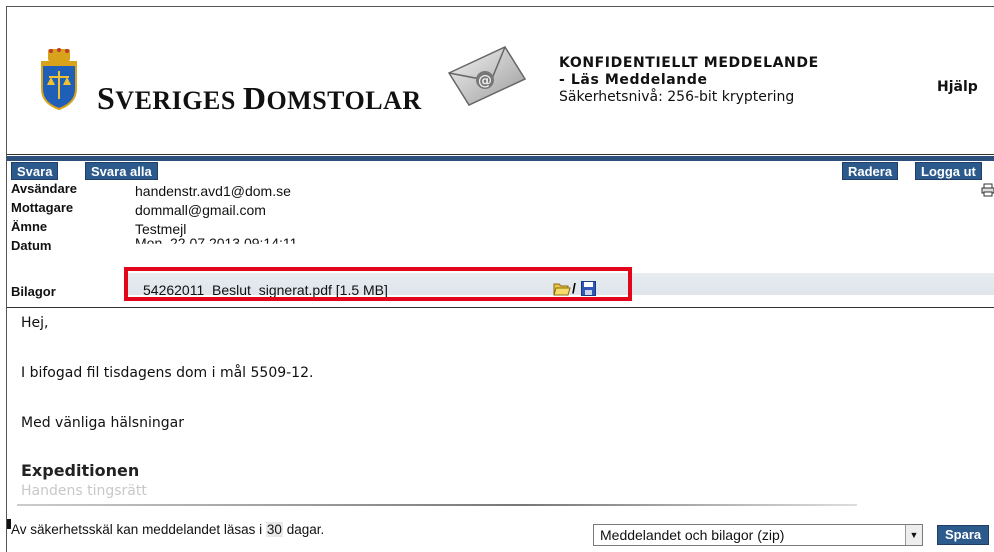 This screenshot has width=994, height=552. What do you see at coordinates (42, 207) in the screenshot?
I see `recipient-label: Mottagare` at bounding box center [42, 207].